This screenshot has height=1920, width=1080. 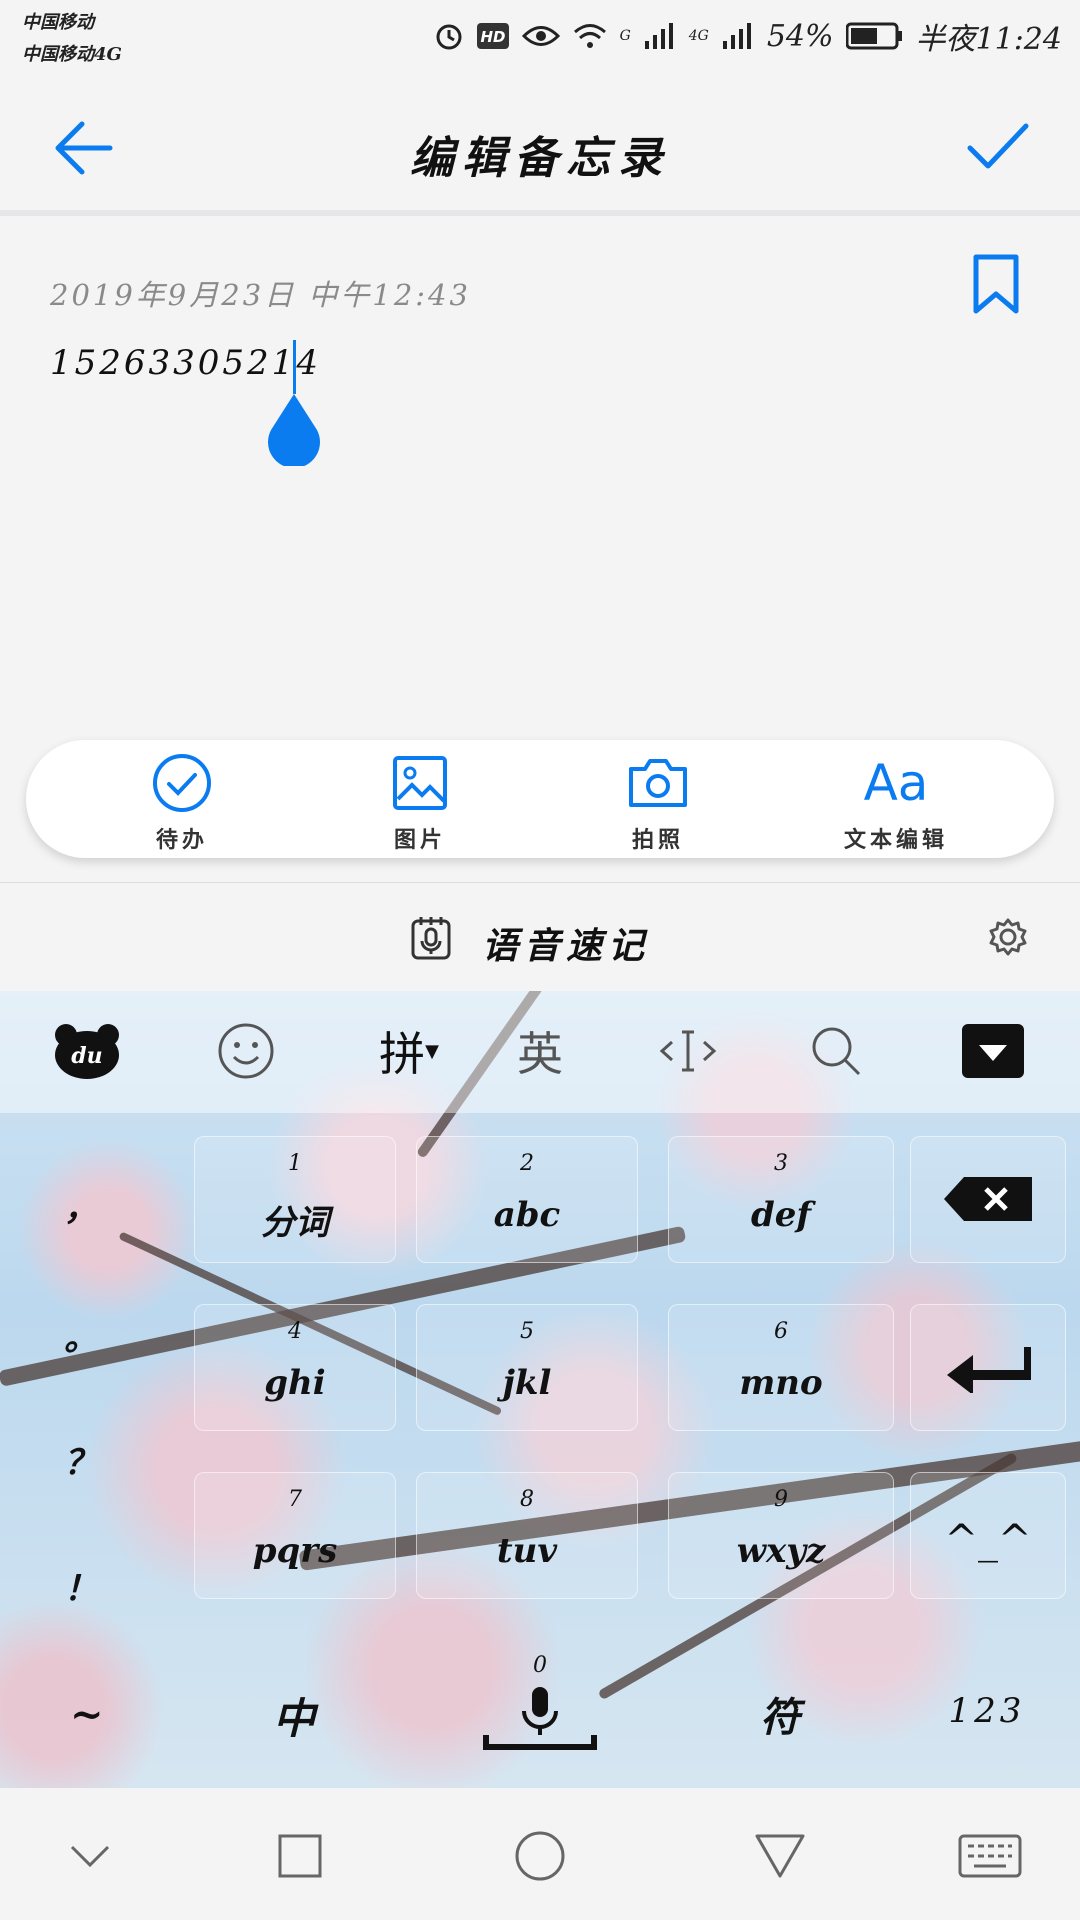 I want to click on picture-label: 图片, so click(x=419, y=840).